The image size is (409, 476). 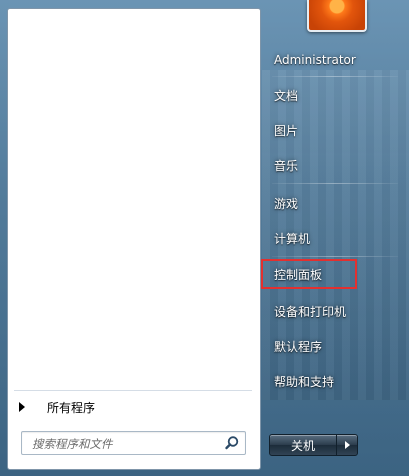 What do you see at coordinates (333, 238) in the screenshot?
I see `computer-item: 计算机` at bounding box center [333, 238].